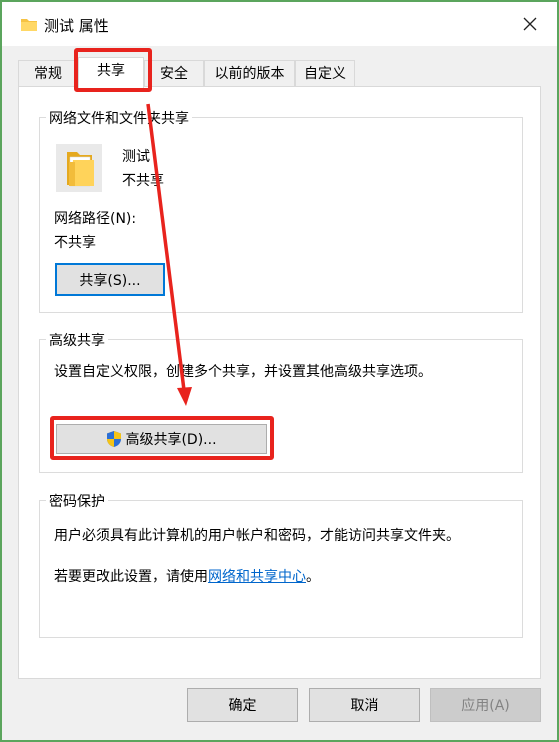 The height and width of the screenshot is (742, 559). Describe the element at coordinates (48, 73) in the screenshot. I see `tab-general: 常规` at that location.